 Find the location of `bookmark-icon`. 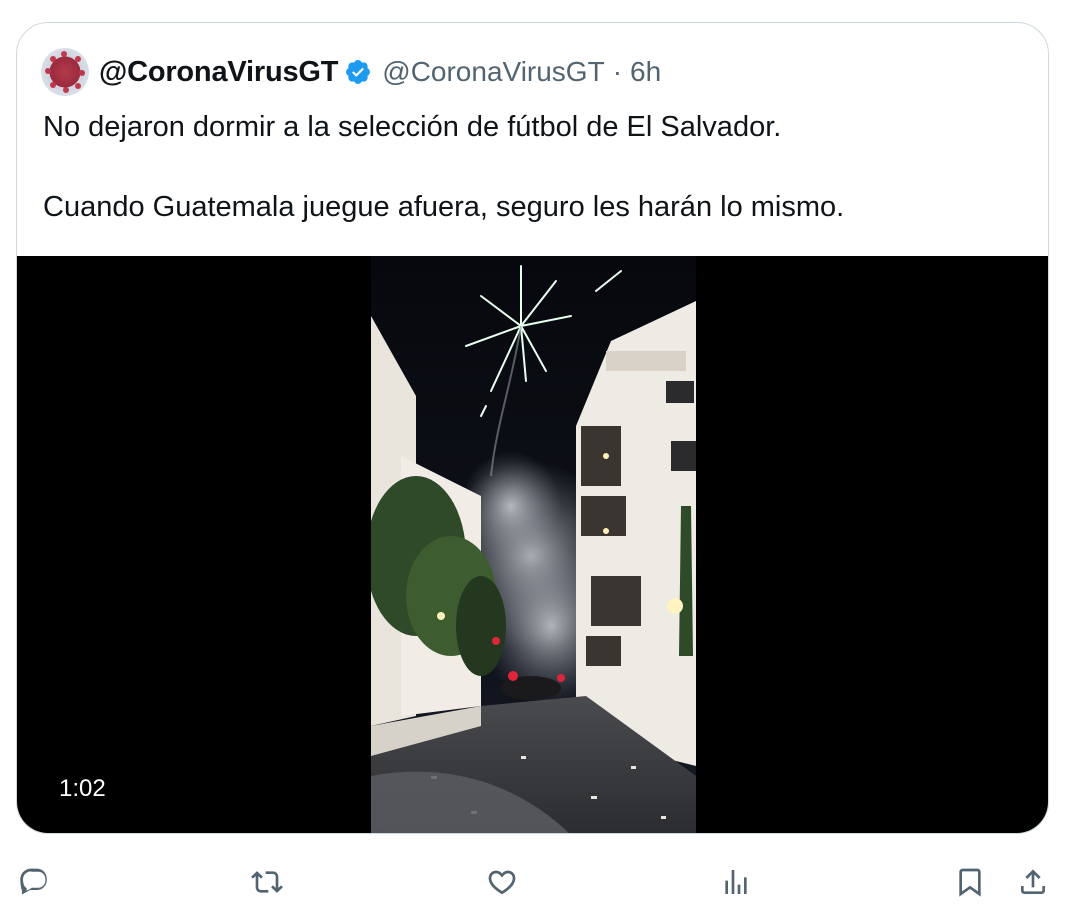

bookmark-icon is located at coordinates (970, 882).